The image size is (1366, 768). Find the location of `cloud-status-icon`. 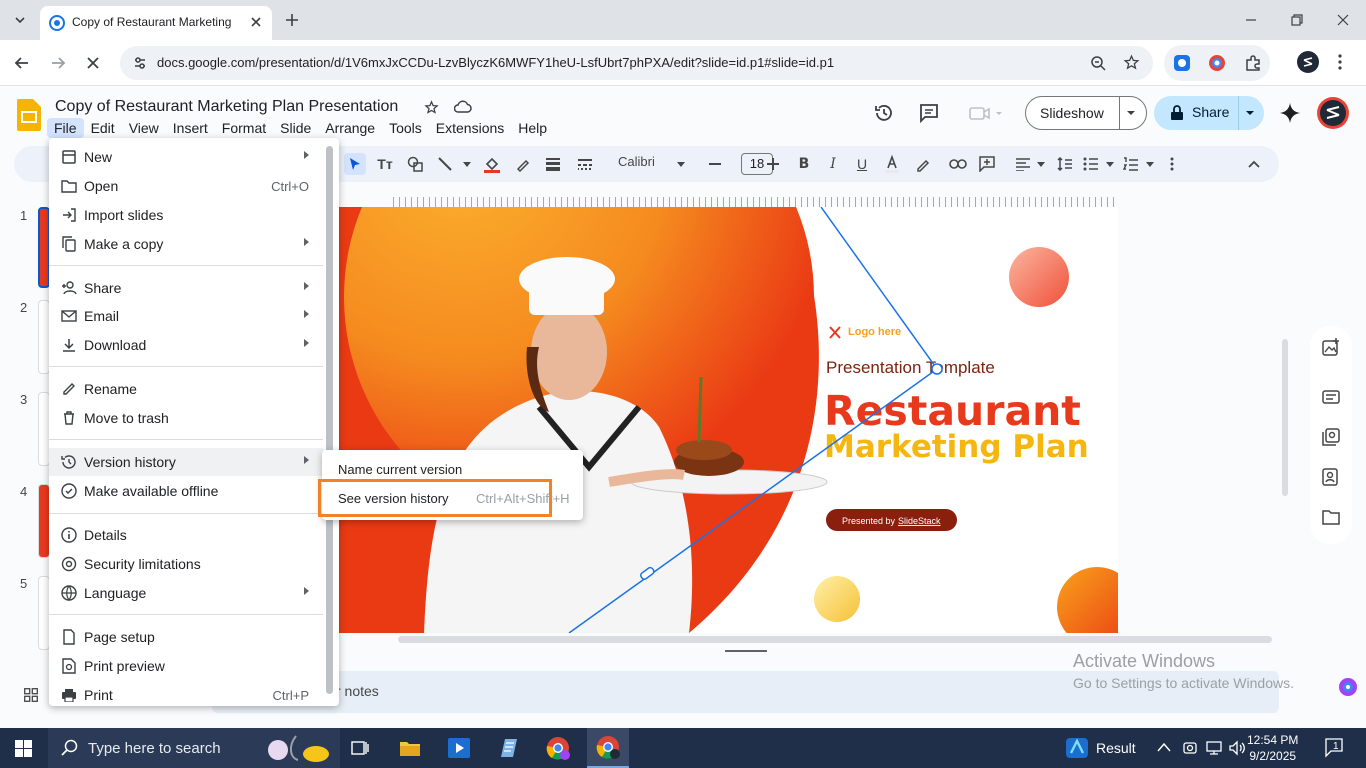

cloud-status-icon is located at coordinates (463, 107).